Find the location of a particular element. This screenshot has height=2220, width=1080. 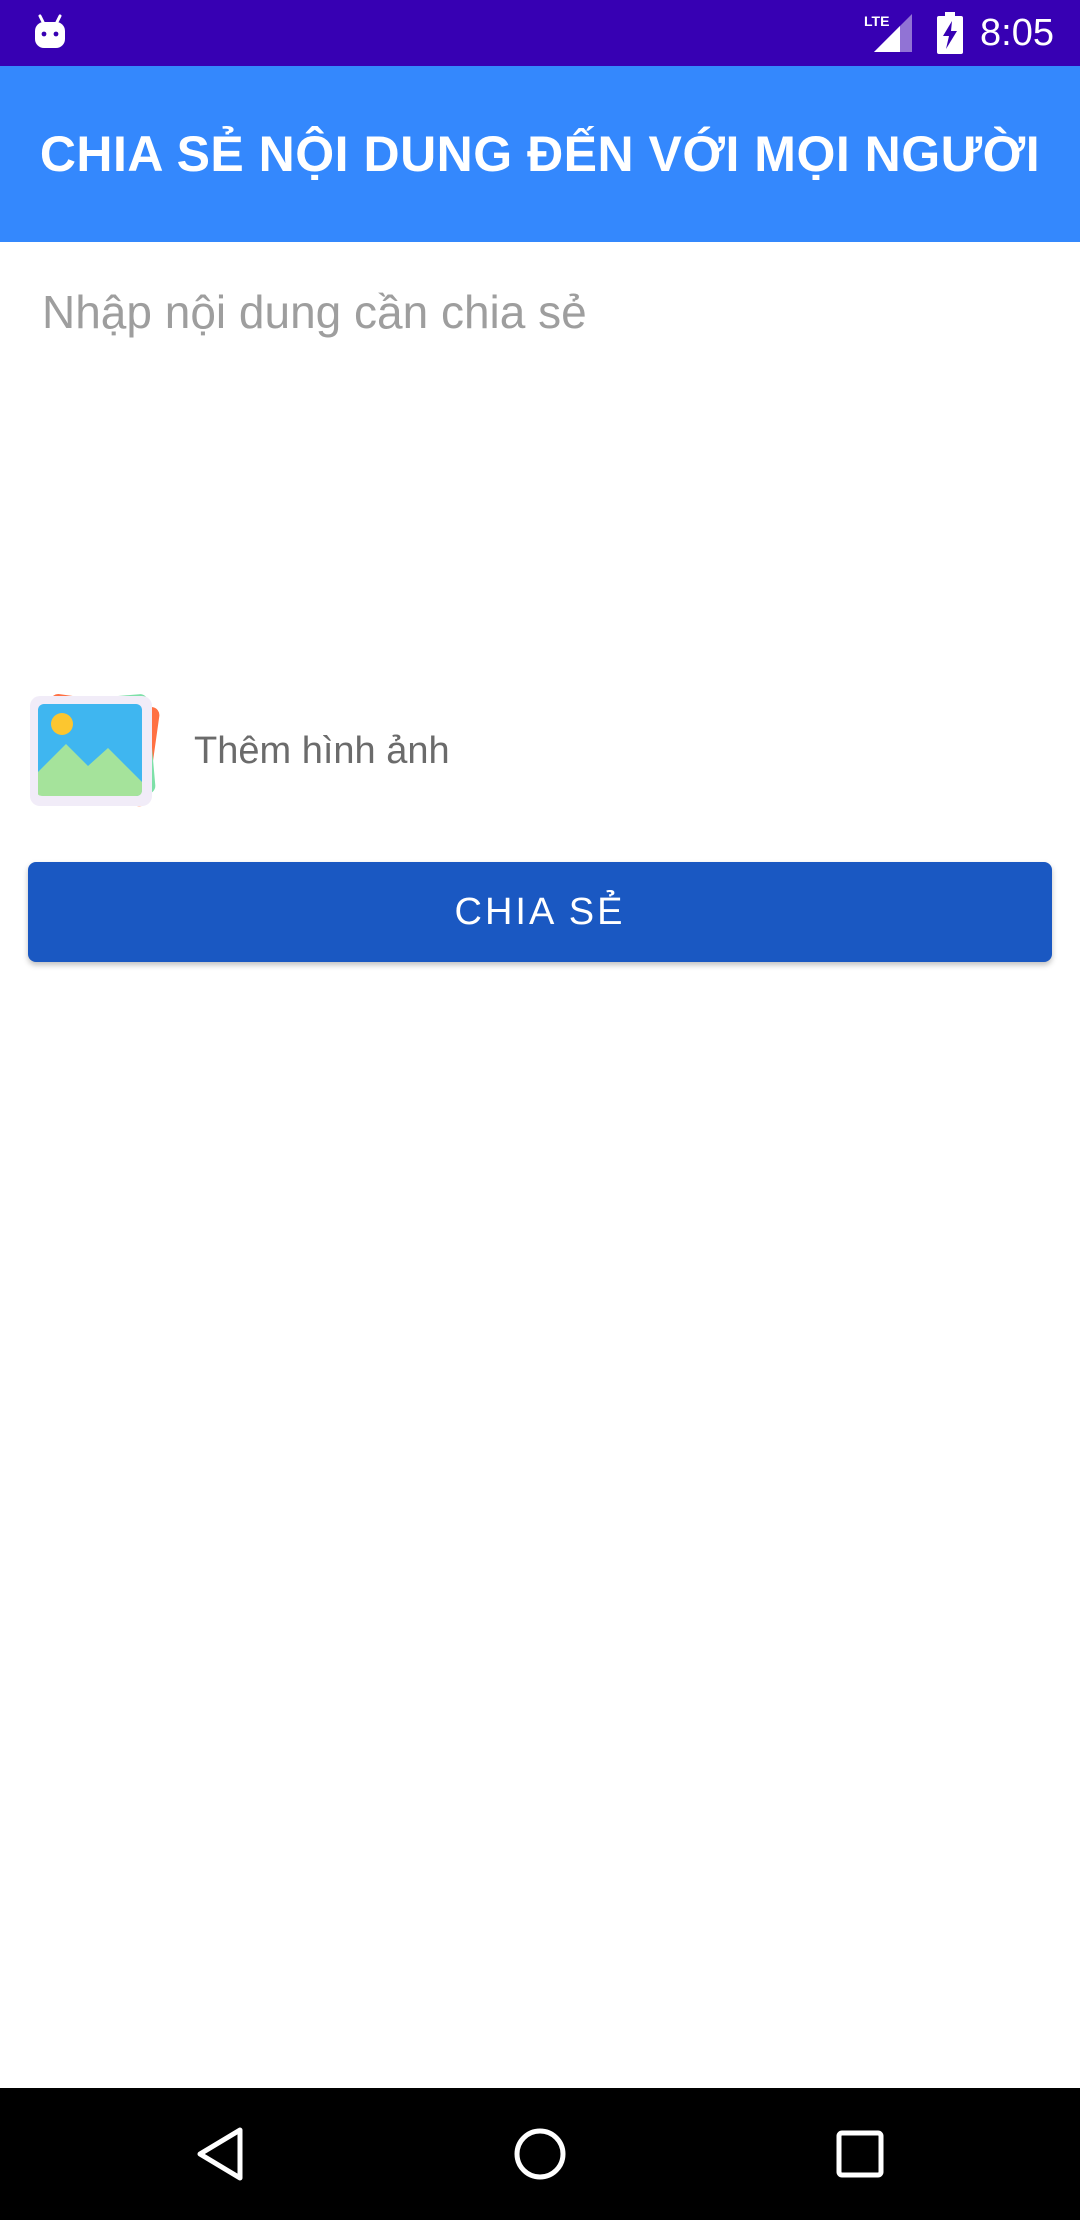

add-image-button: Thêm hình ảnh is located at coordinates (326, 751).